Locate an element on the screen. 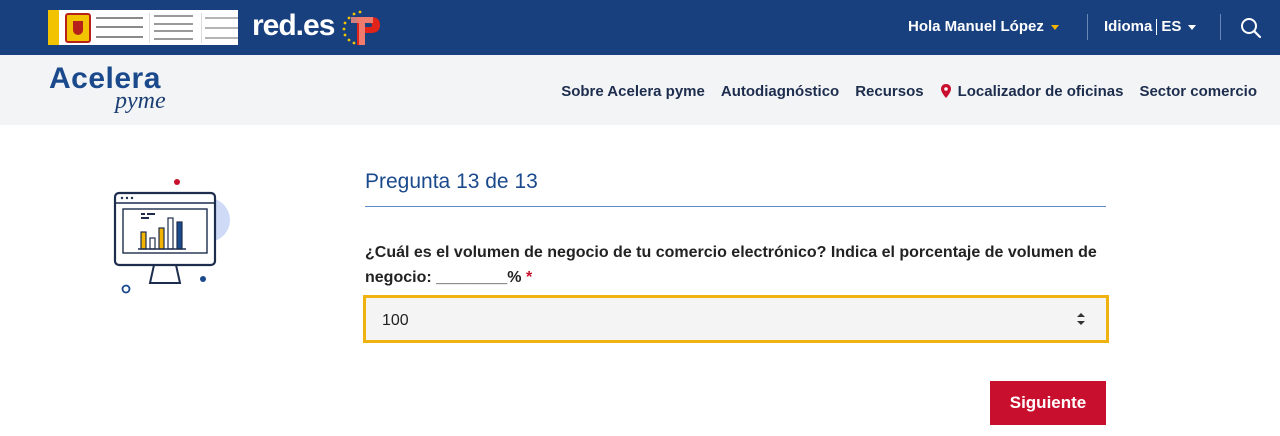  language-value: ES is located at coordinates (1171, 26).